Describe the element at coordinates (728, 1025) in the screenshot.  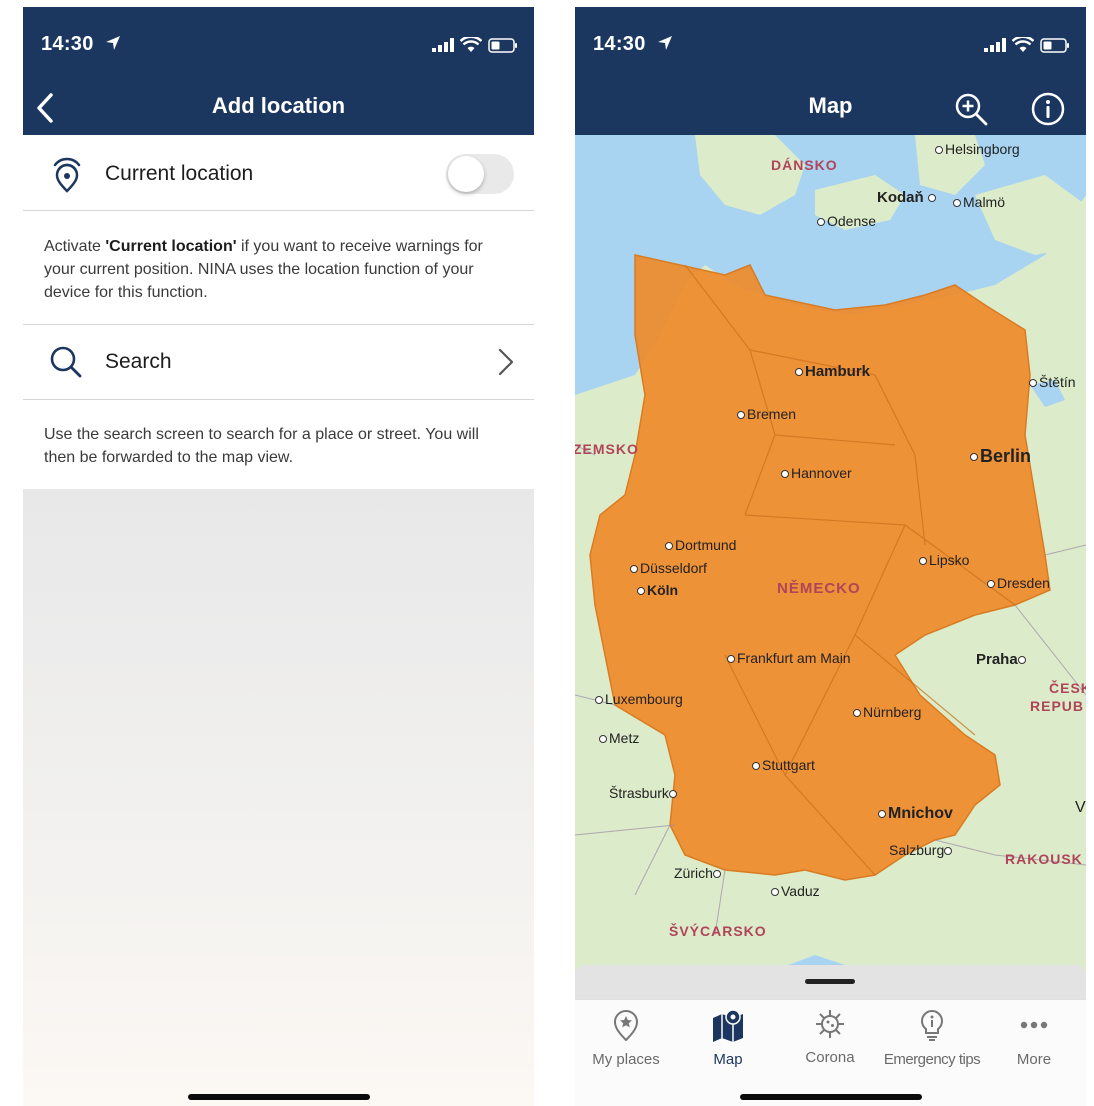
I see `map-icon` at that location.